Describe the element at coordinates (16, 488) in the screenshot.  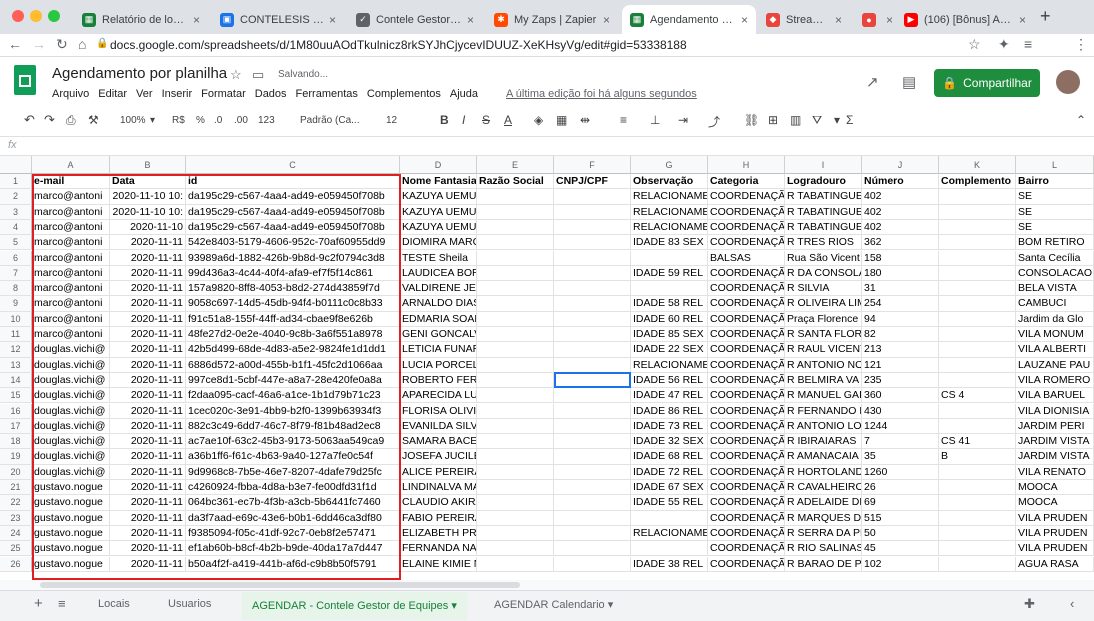
I see `row-header: 21` at that location.